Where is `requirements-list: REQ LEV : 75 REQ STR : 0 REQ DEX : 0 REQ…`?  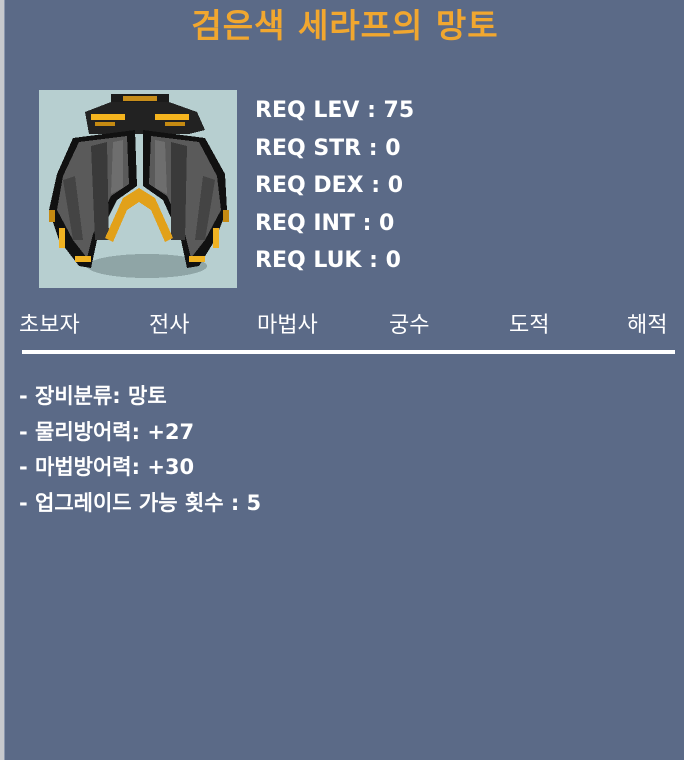
requirements-list: REQ LEV : 75 REQ STR : 0 REQ DEX : 0 REQ… is located at coordinates (334, 186).